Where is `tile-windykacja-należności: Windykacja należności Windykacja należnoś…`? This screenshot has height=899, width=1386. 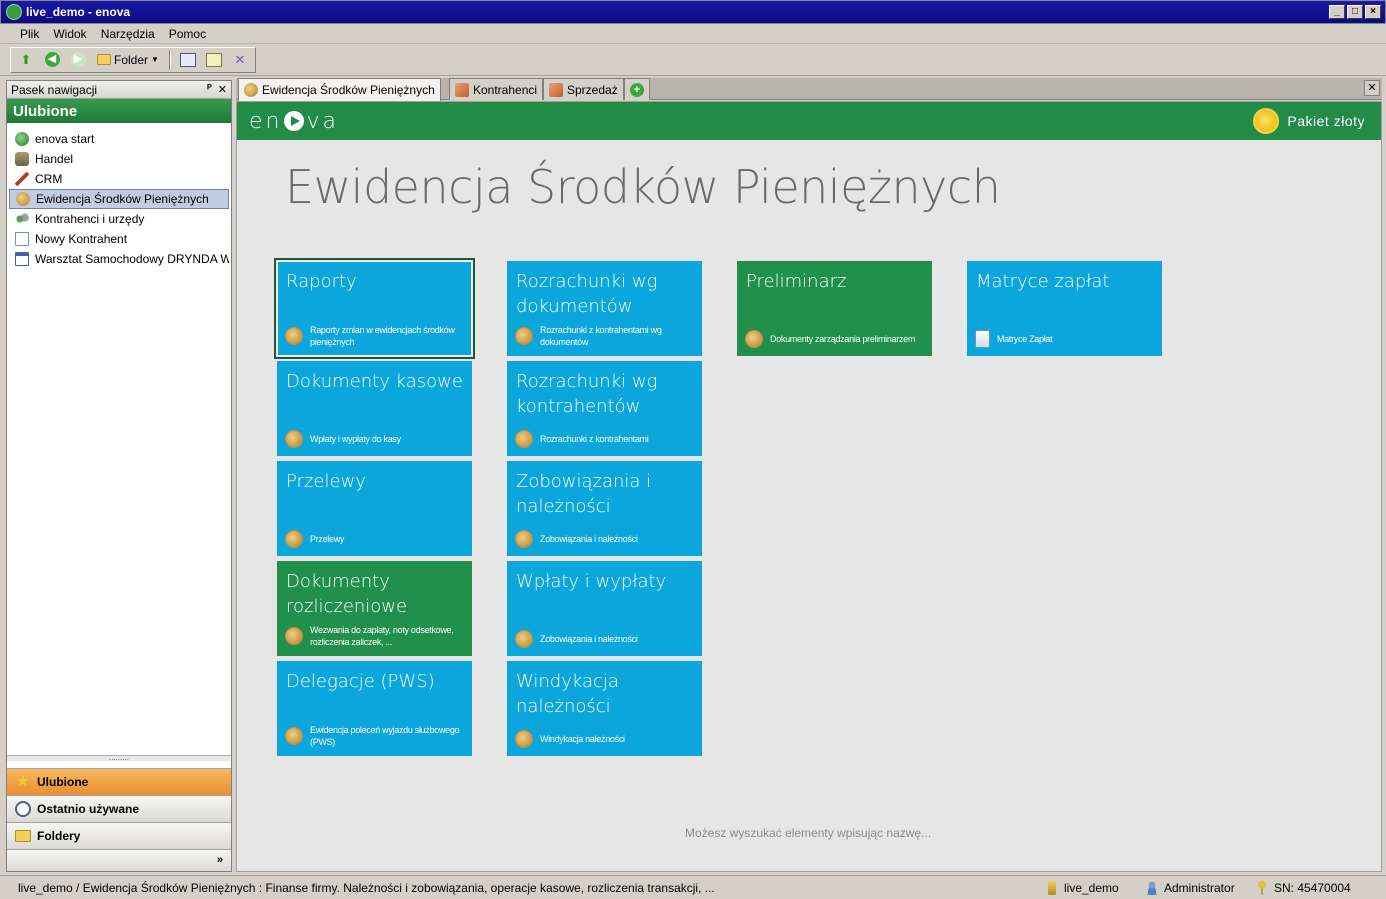 tile-windykacja-należności: Windykacja należności Windykacja należnoś… is located at coordinates (604, 708).